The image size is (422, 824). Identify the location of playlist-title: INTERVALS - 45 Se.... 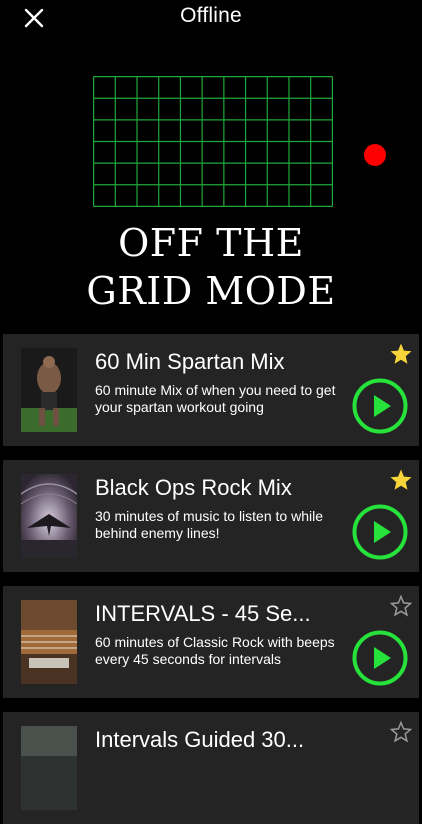
(203, 613).